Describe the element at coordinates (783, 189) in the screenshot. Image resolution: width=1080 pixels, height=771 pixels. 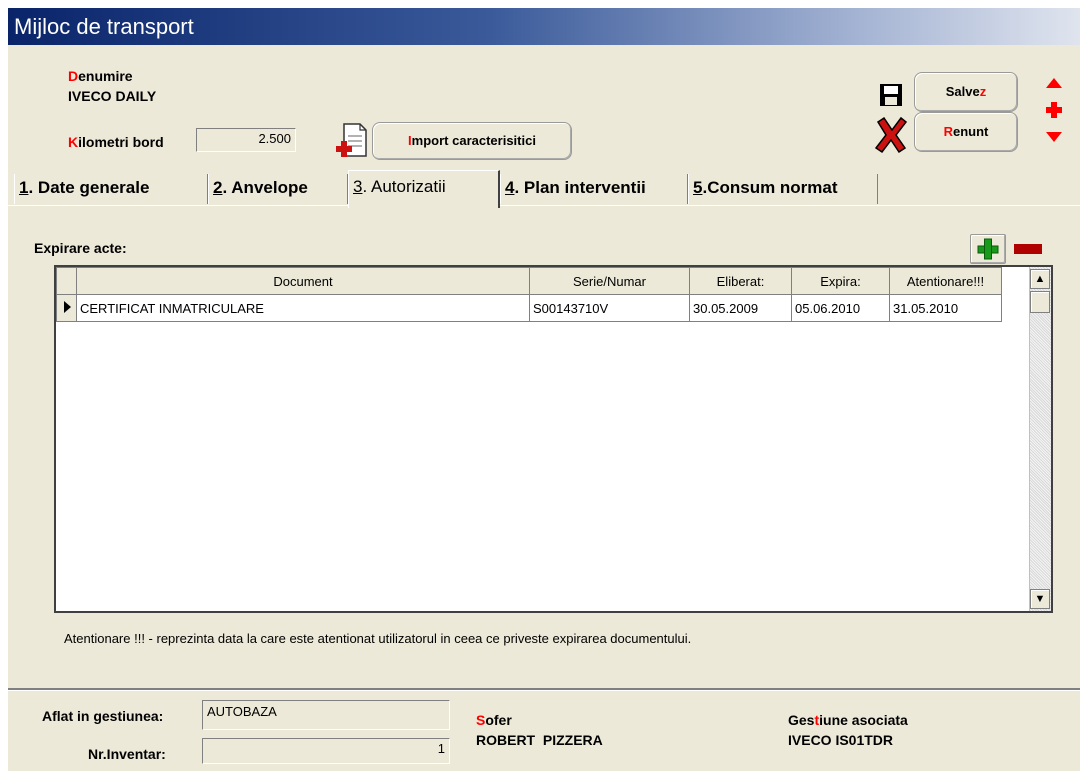
I see `tab-consum-normat: 5.Consum normat` at that location.